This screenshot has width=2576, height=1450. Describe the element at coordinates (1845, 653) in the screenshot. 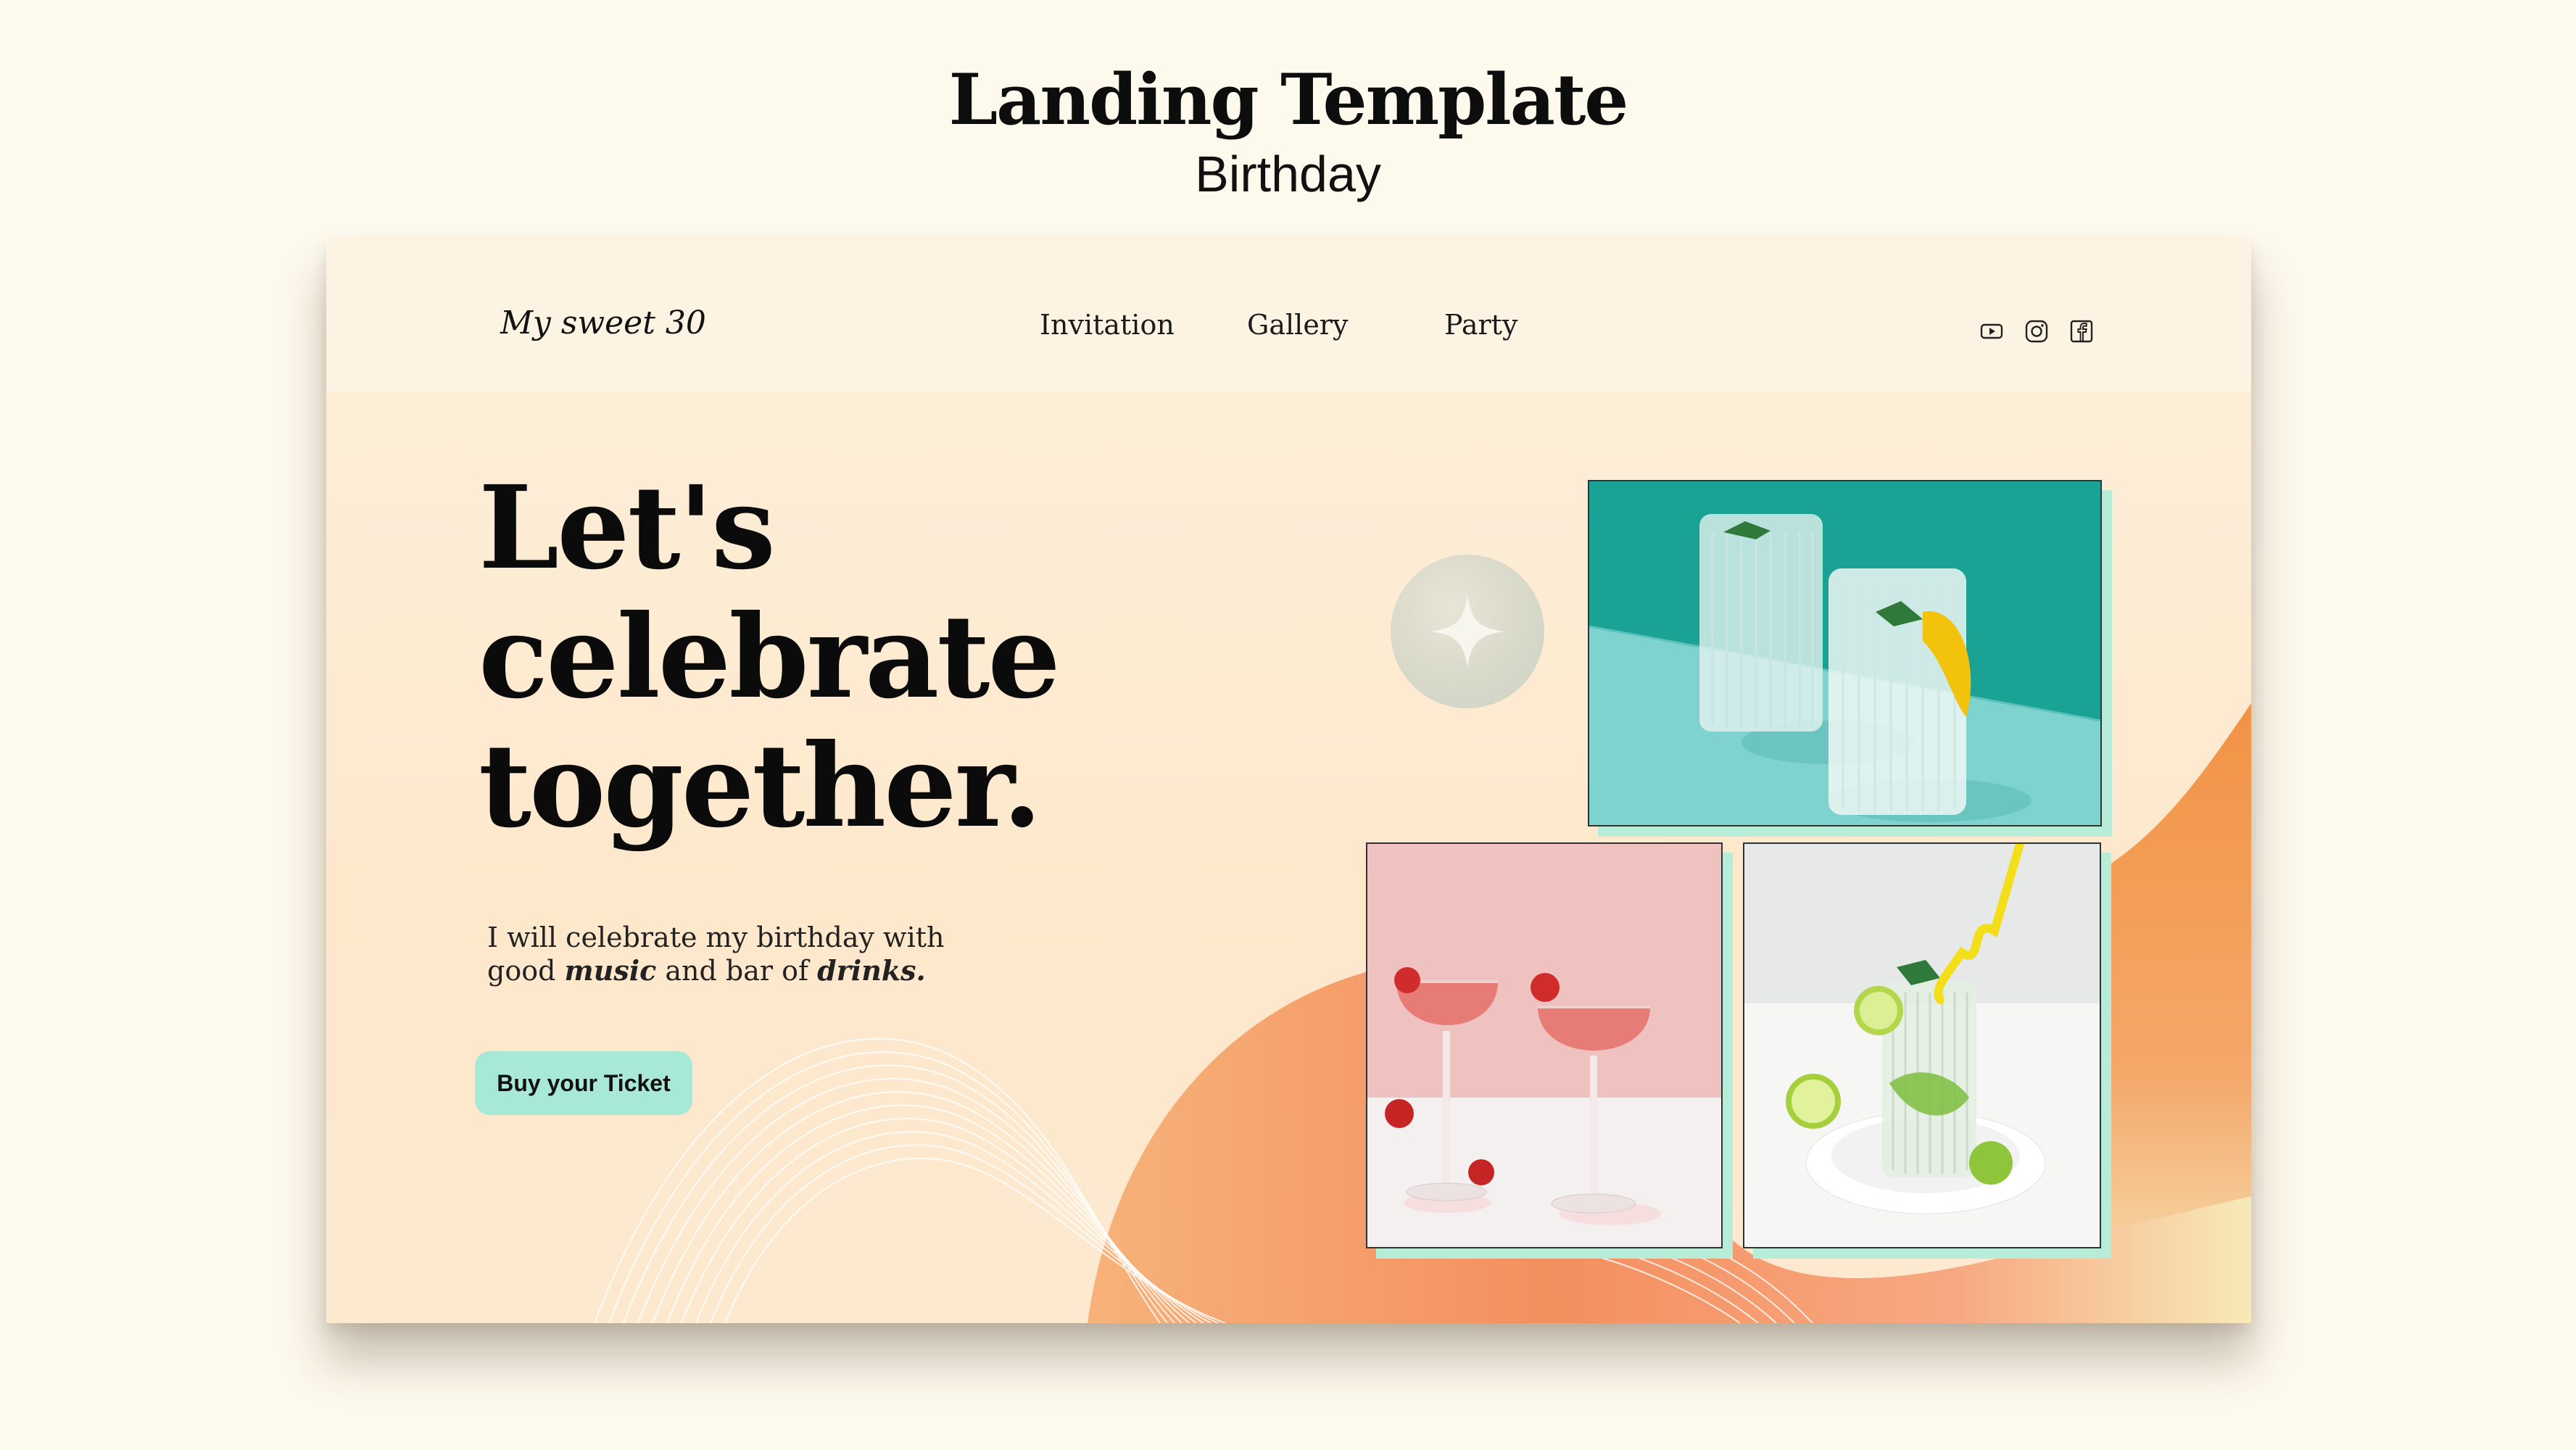

I see `lemonade-glasses-photo` at that location.